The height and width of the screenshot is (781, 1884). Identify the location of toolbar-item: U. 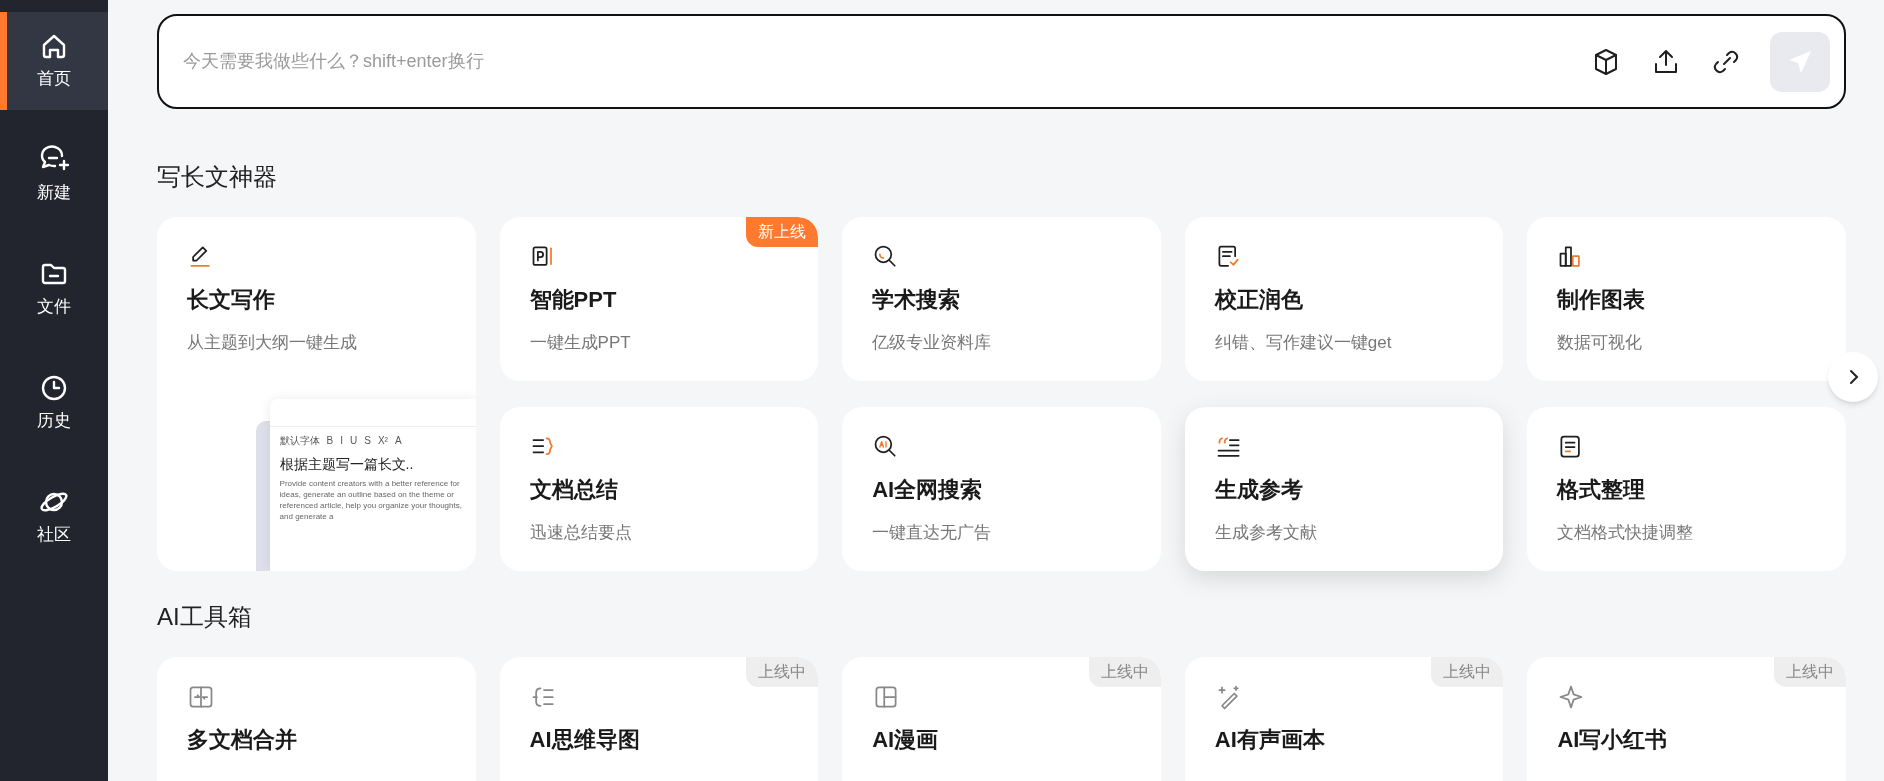
(354, 441).